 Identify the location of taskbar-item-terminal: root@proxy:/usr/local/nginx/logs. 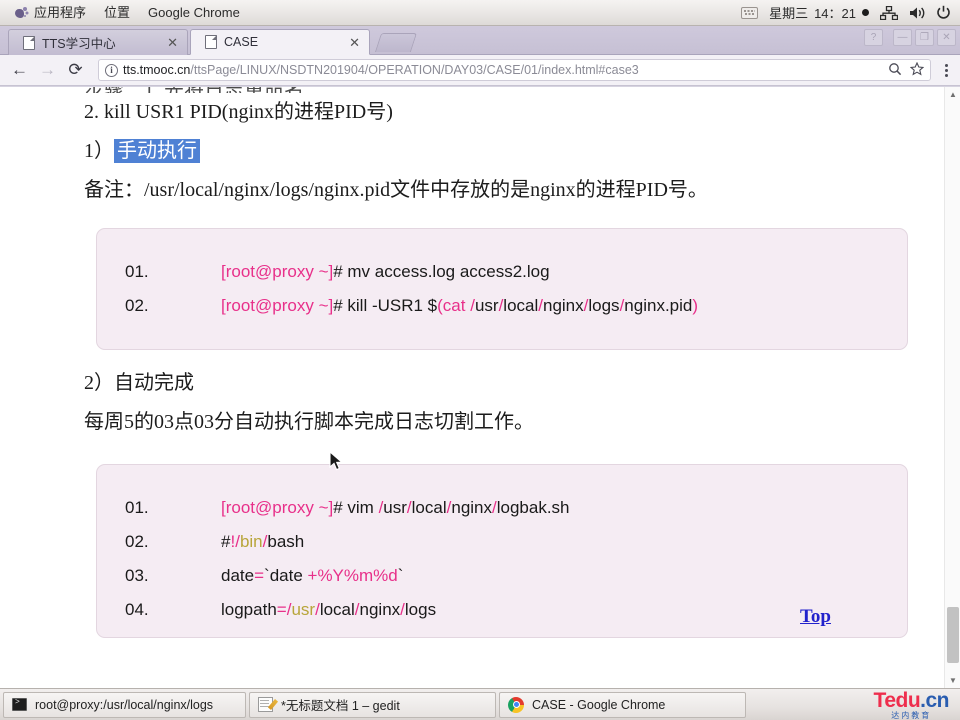
(124, 704).